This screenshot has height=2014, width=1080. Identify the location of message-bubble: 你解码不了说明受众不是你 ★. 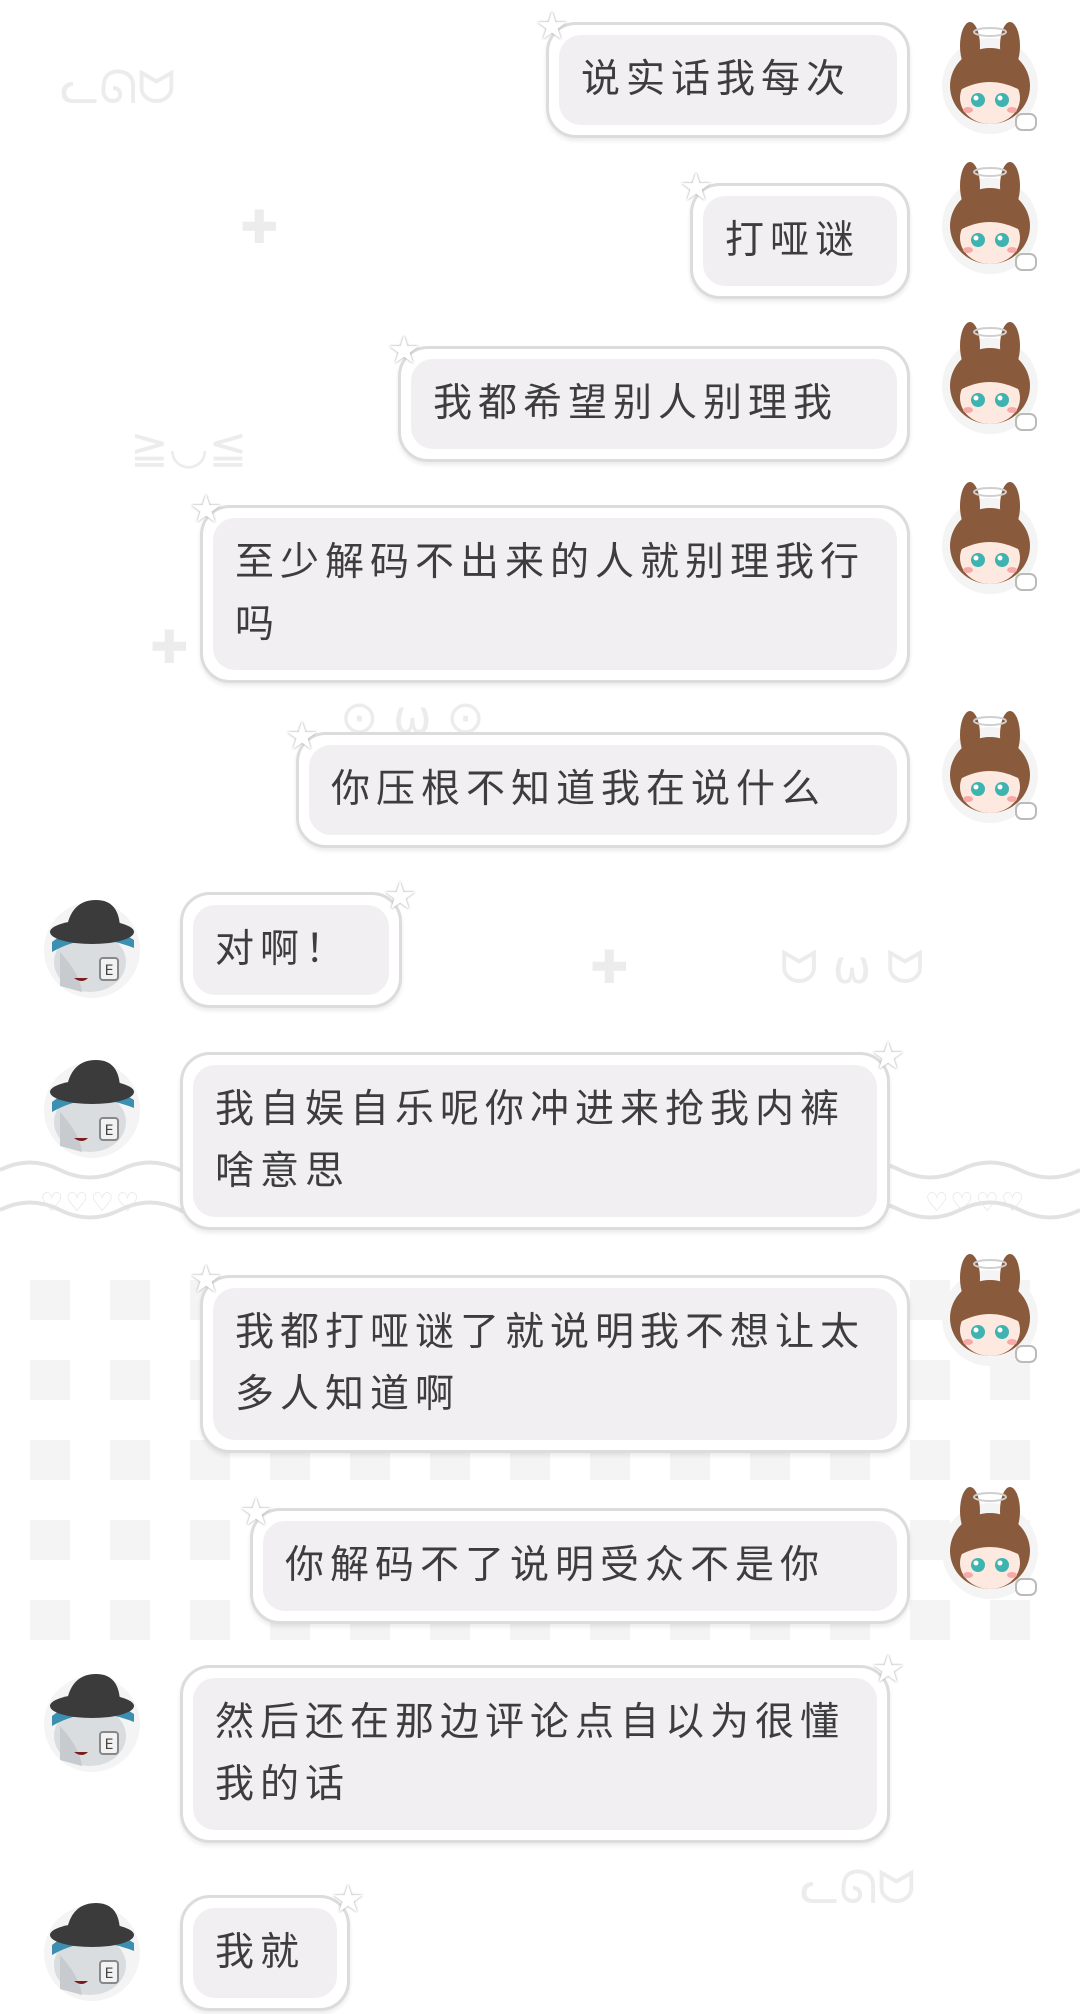
(574, 1558).